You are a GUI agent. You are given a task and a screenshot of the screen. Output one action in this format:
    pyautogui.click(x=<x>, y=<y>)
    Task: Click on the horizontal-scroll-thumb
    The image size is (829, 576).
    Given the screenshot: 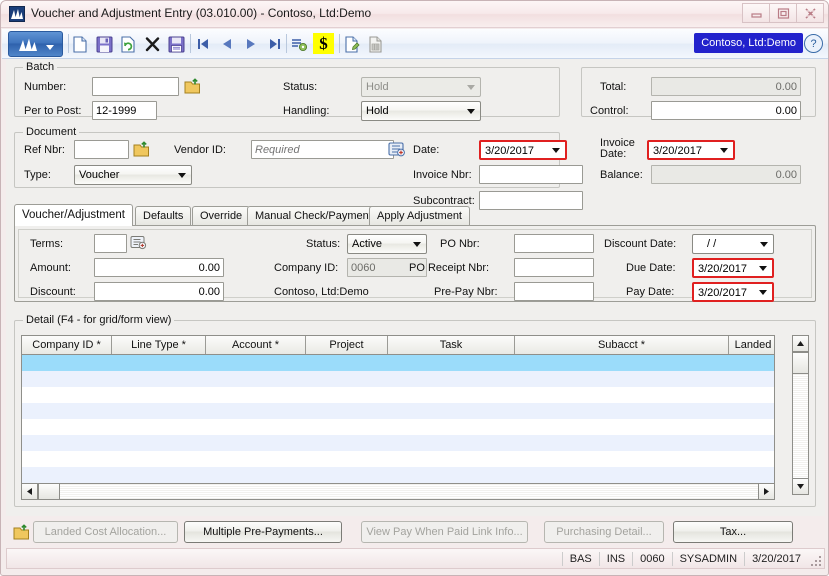 What is the action you would take?
    pyautogui.click(x=49, y=491)
    